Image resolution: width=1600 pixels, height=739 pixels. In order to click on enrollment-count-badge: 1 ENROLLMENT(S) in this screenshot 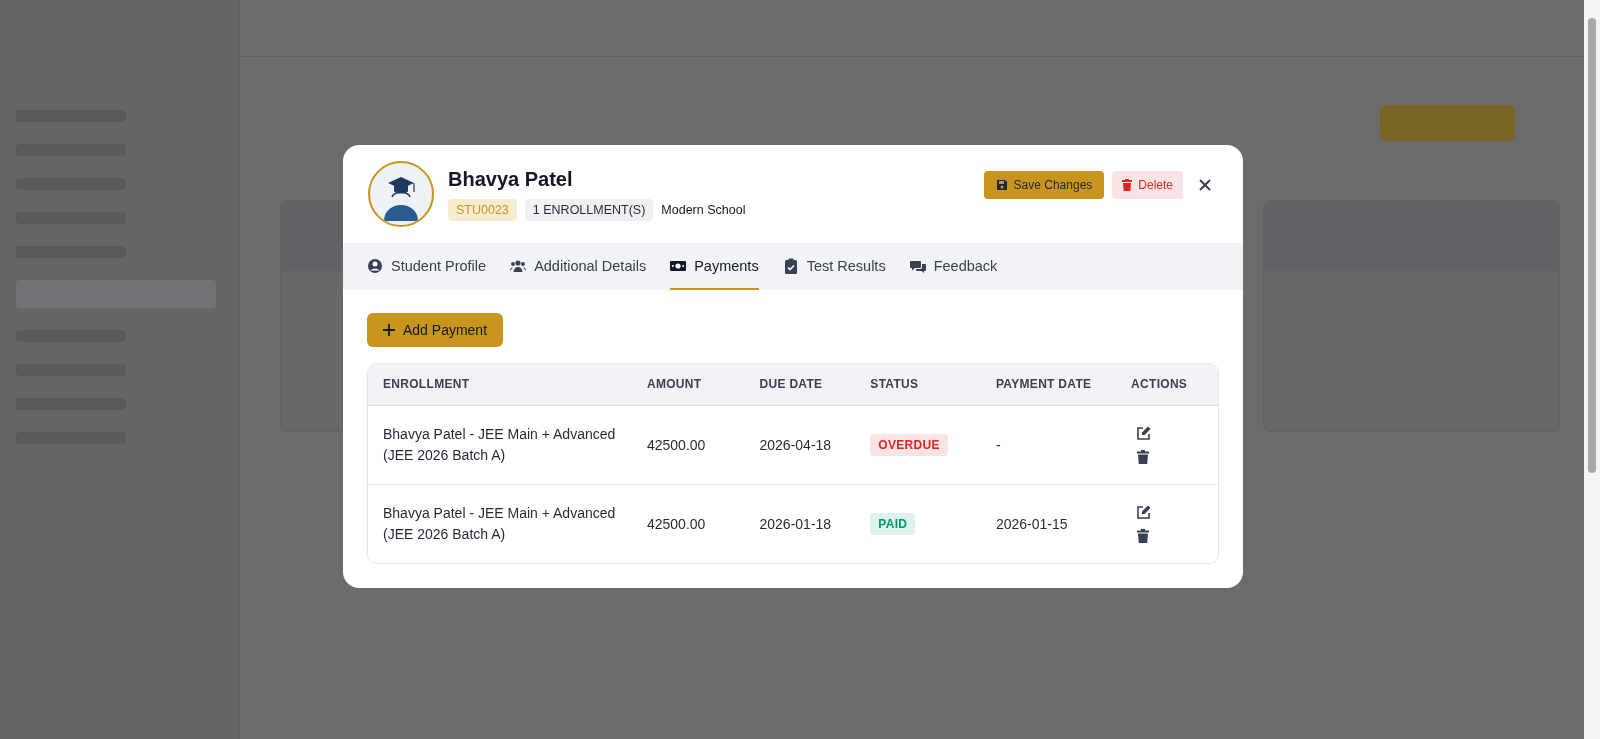, I will do `click(589, 209)`.